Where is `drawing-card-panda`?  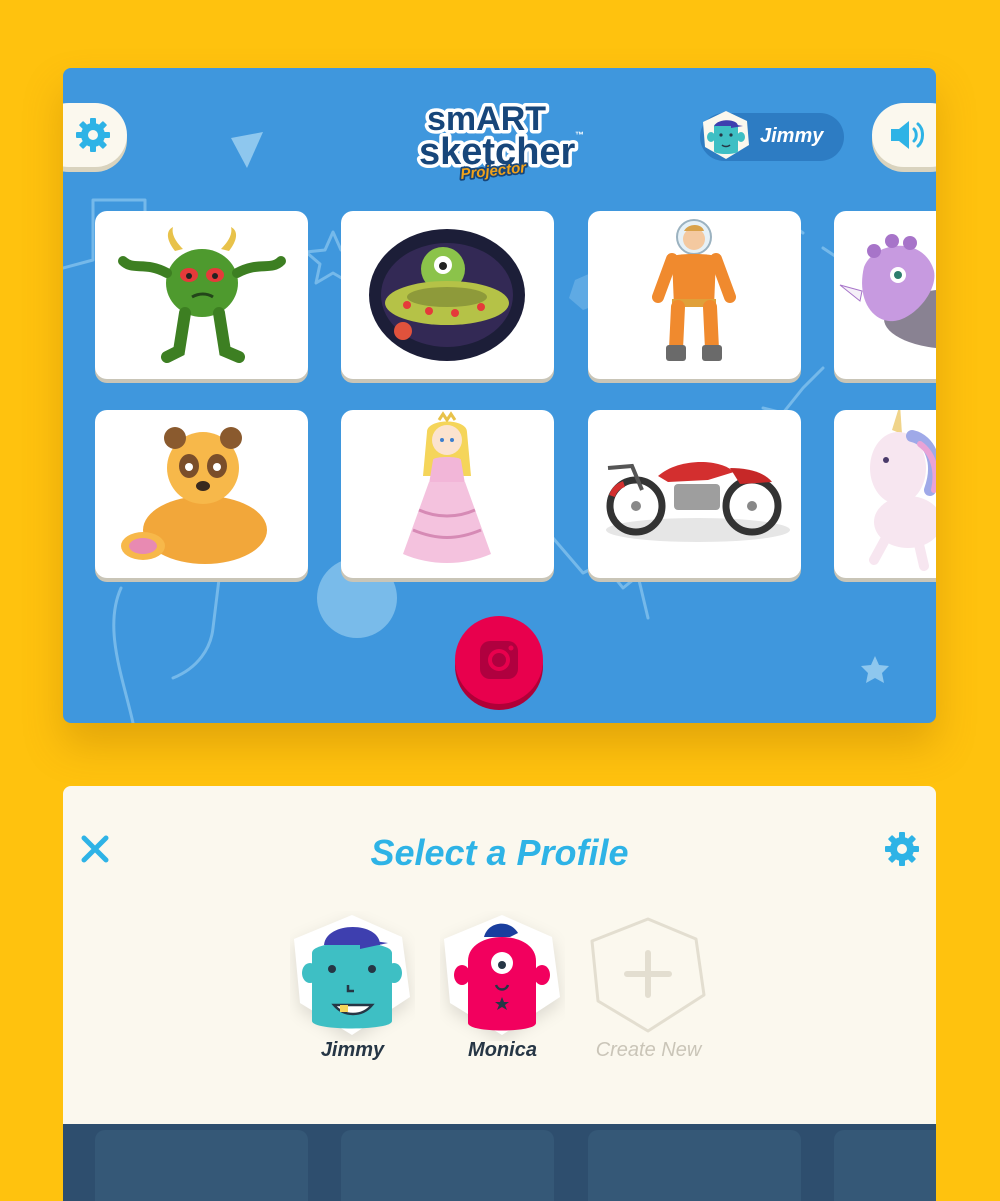 drawing-card-panda is located at coordinates (201, 494).